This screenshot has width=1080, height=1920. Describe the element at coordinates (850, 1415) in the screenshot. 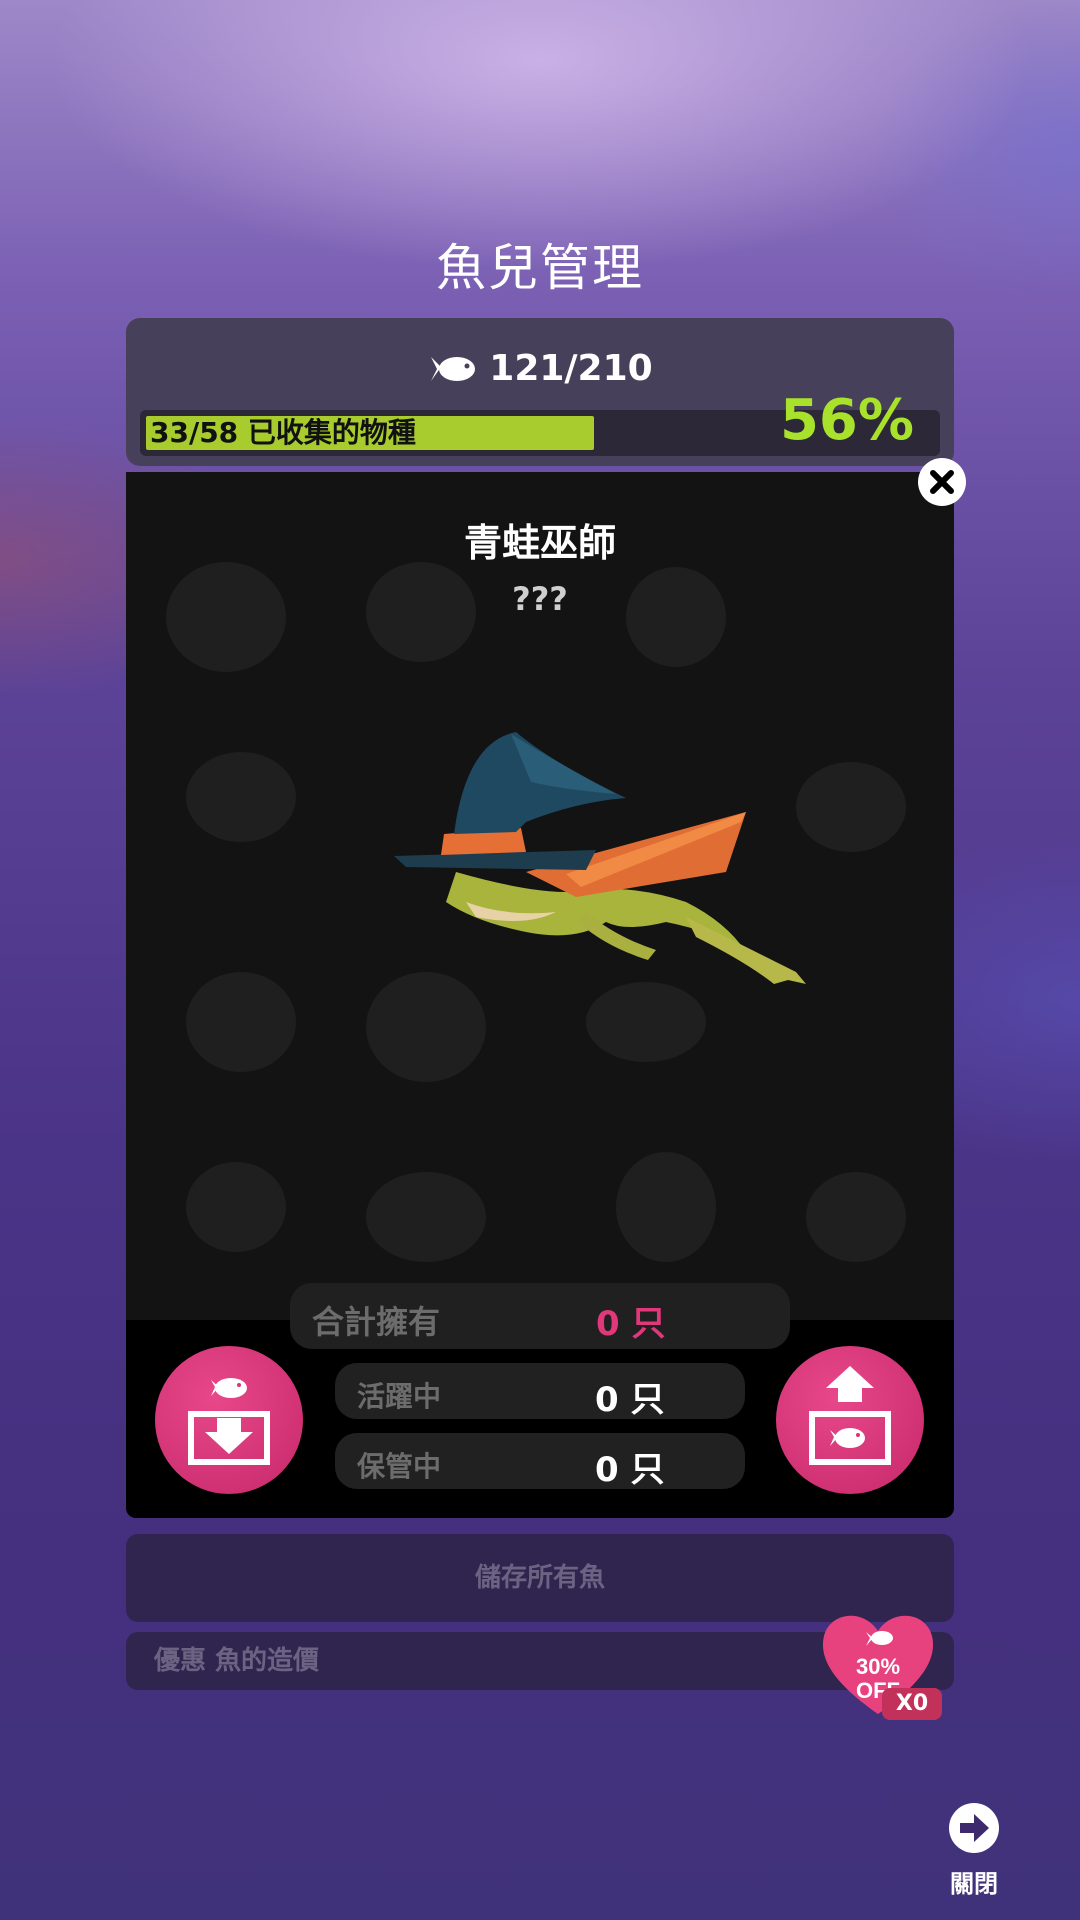

I see `release-fish-icon` at that location.